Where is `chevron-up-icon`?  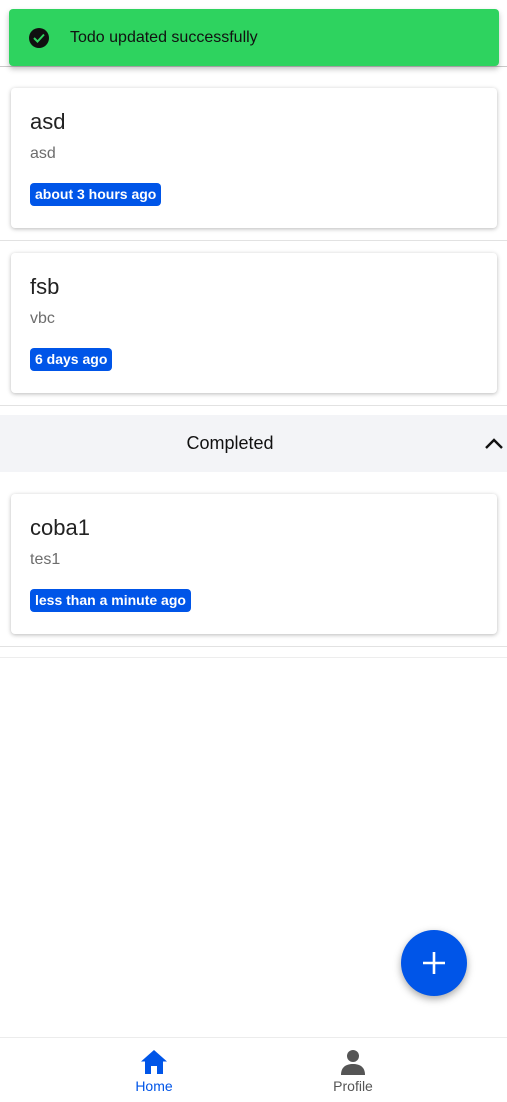 chevron-up-icon is located at coordinates (494, 444).